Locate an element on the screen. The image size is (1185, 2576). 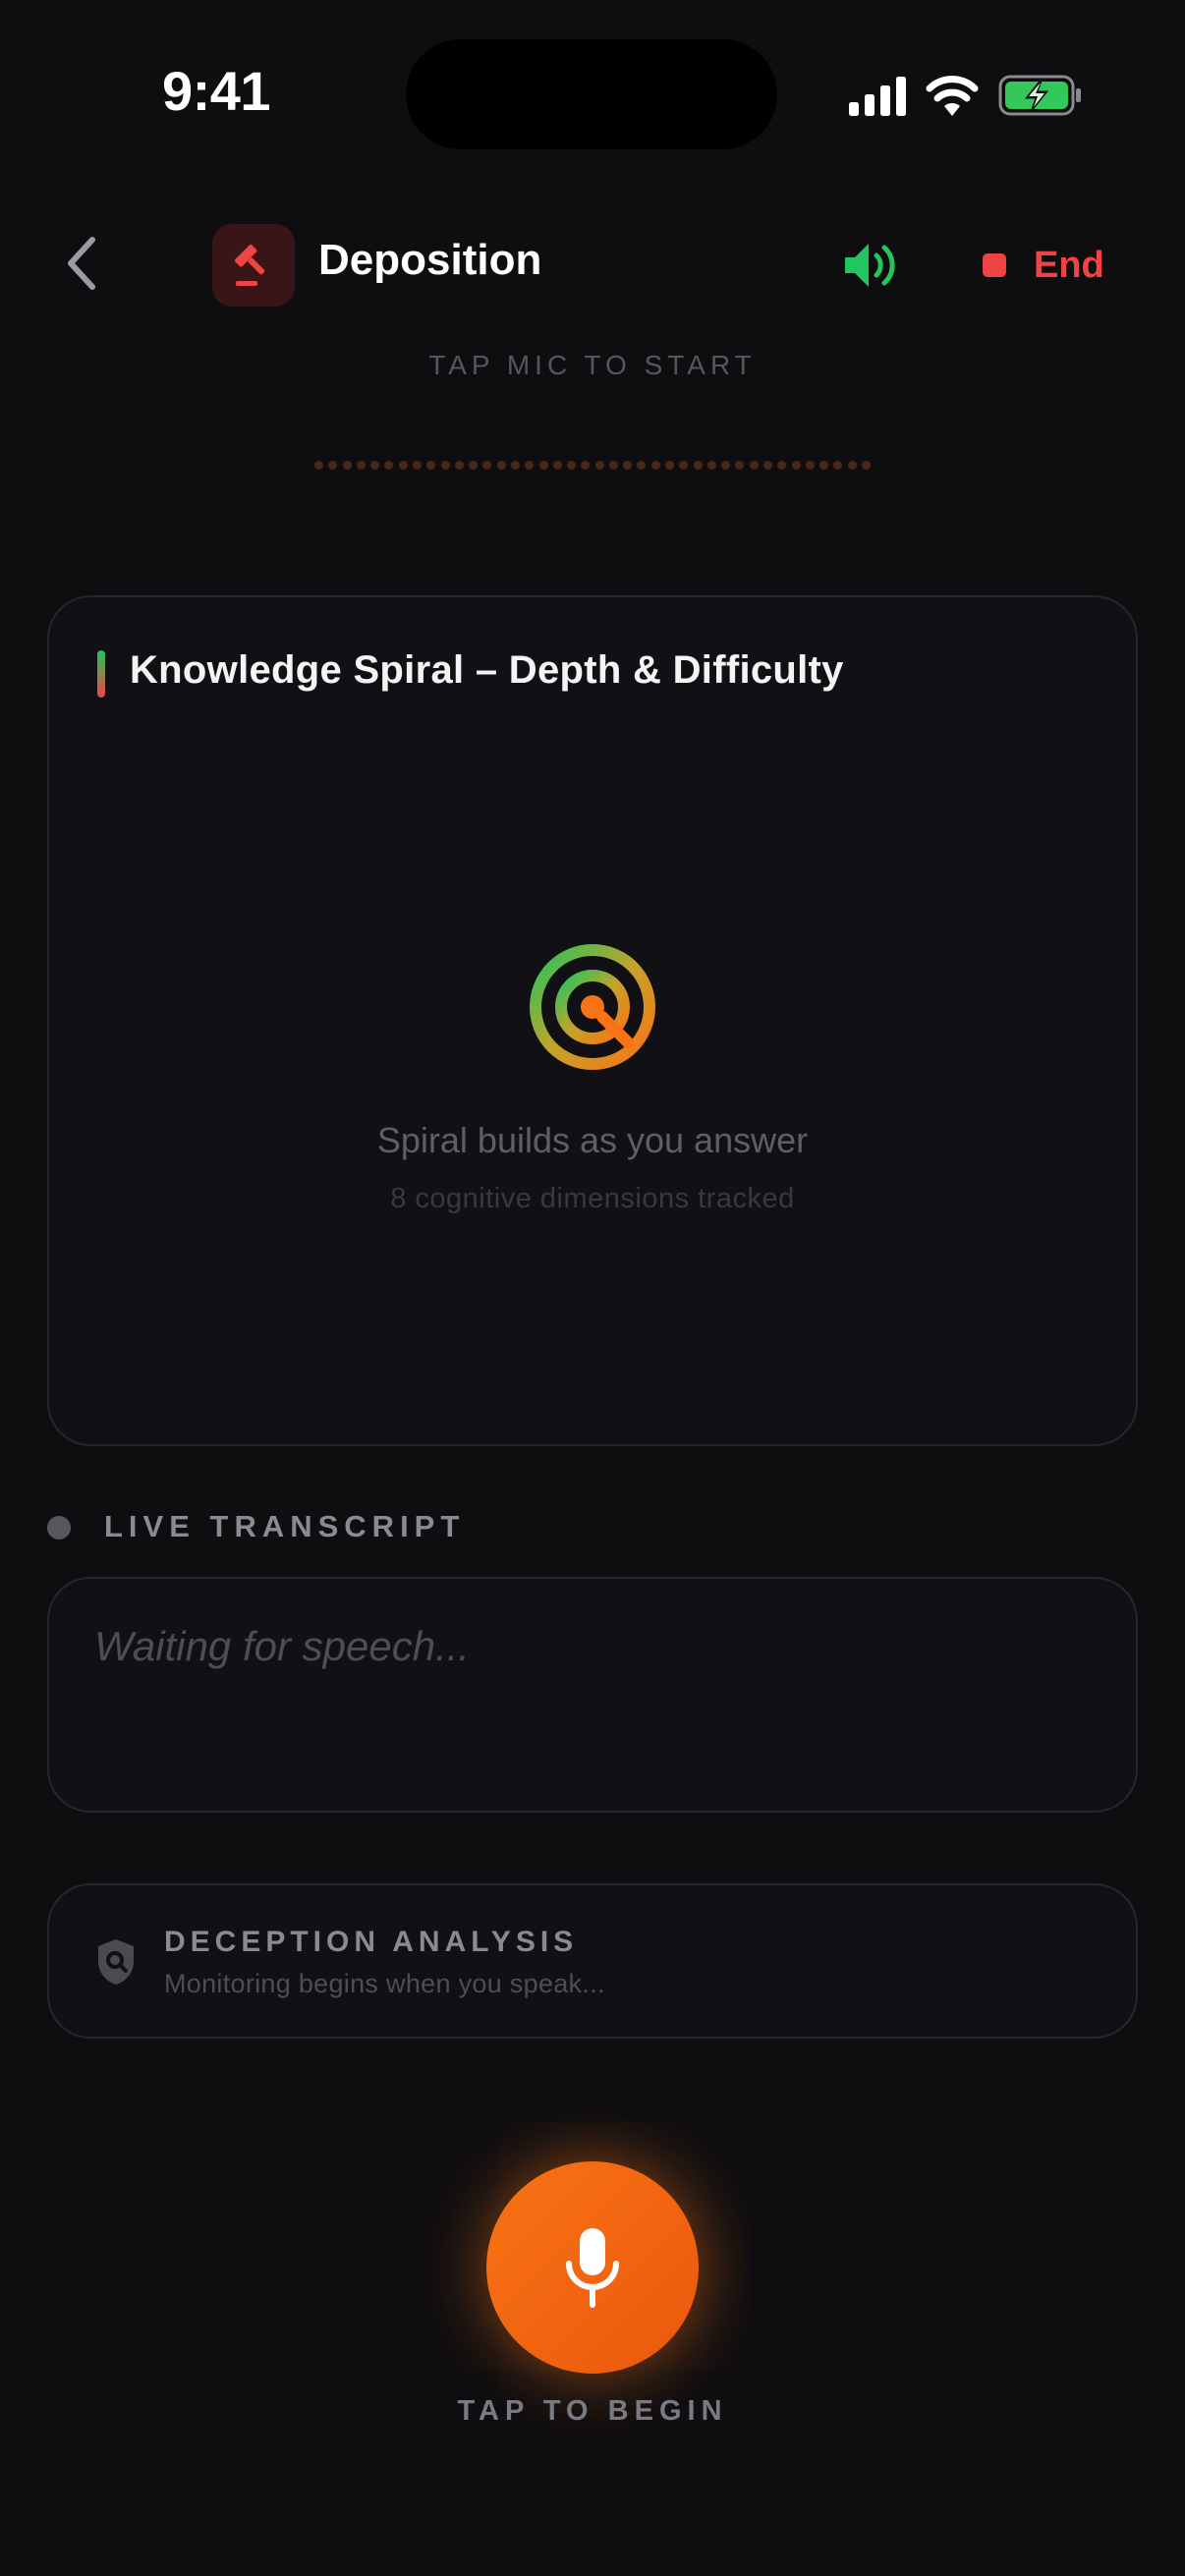
speaker-icon is located at coordinates (871, 265).